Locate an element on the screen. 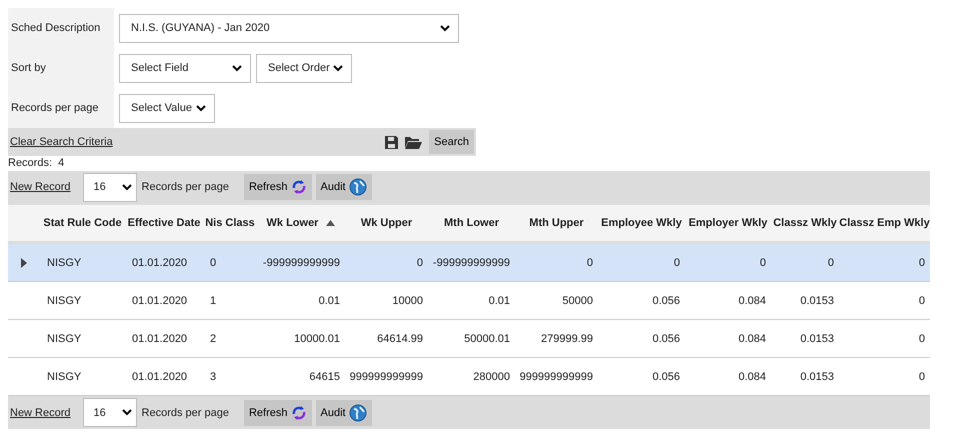 The height and width of the screenshot is (441, 958). table-cell: 10000.01 is located at coordinates (317, 338).